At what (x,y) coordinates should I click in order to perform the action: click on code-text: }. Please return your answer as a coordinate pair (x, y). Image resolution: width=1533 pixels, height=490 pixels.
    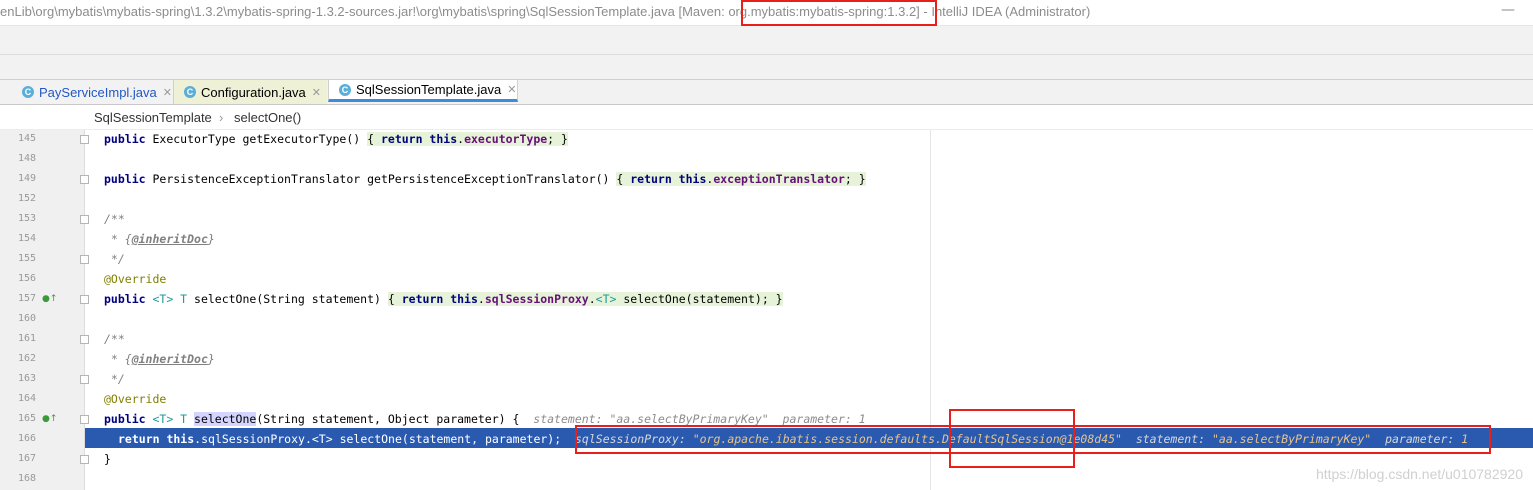
    Looking at the image, I should click on (107, 459).